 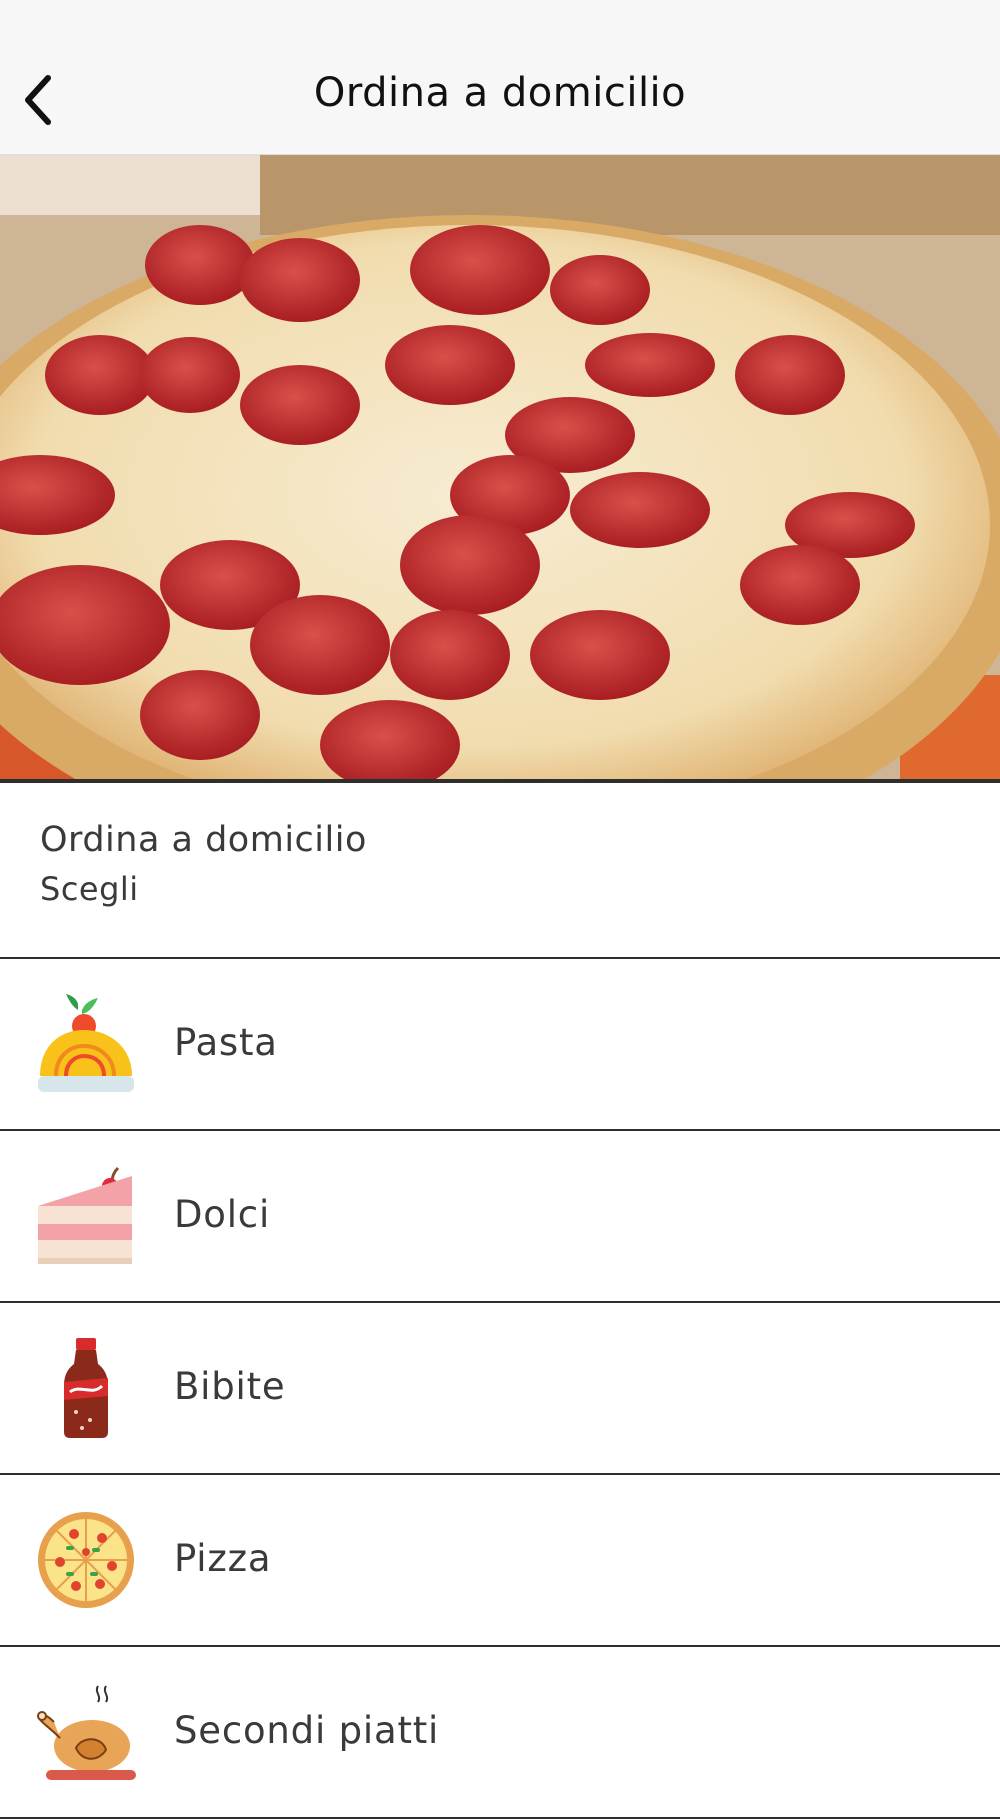 I want to click on cake-icon, so click(x=85, y=1215).